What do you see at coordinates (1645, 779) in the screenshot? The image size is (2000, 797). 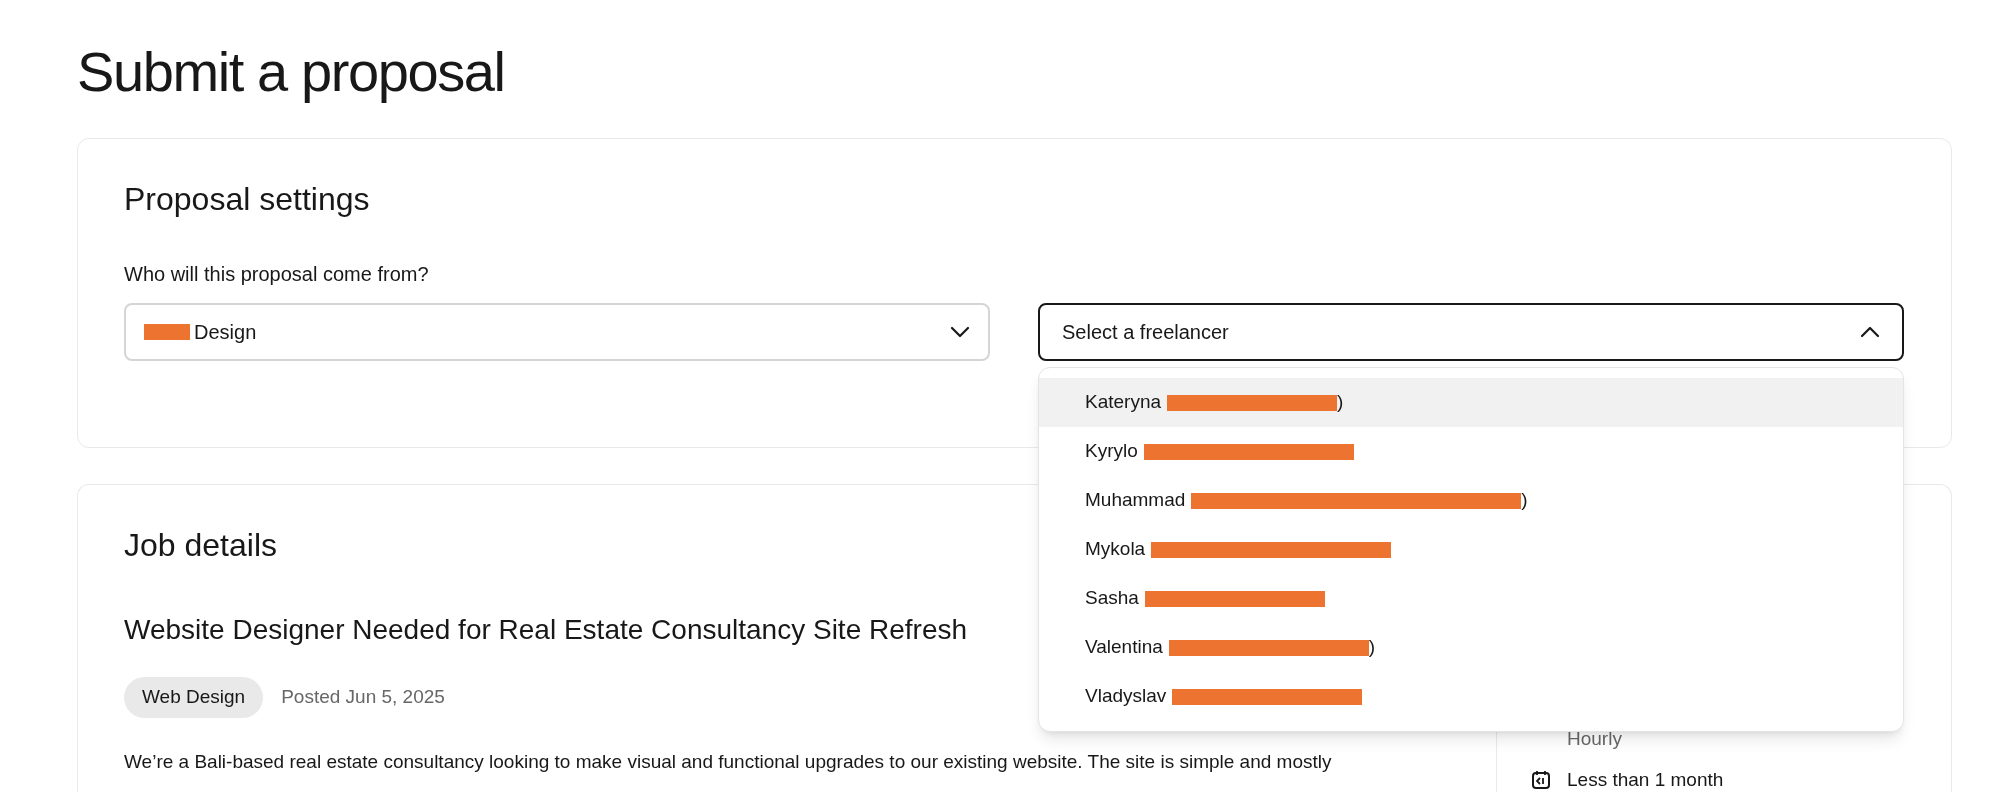 I see `duration-text: Less than 1 month` at bounding box center [1645, 779].